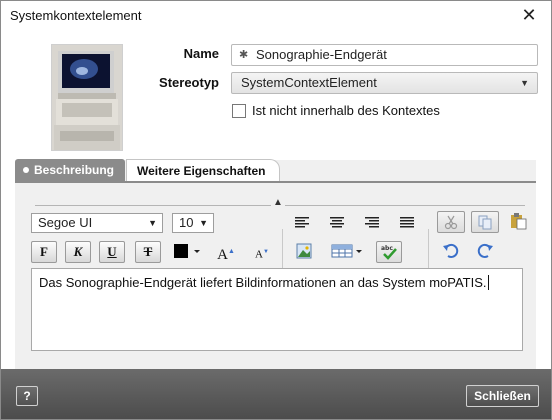  I want to click on tab-label: Weitere Eigenschaften, so click(201, 171).